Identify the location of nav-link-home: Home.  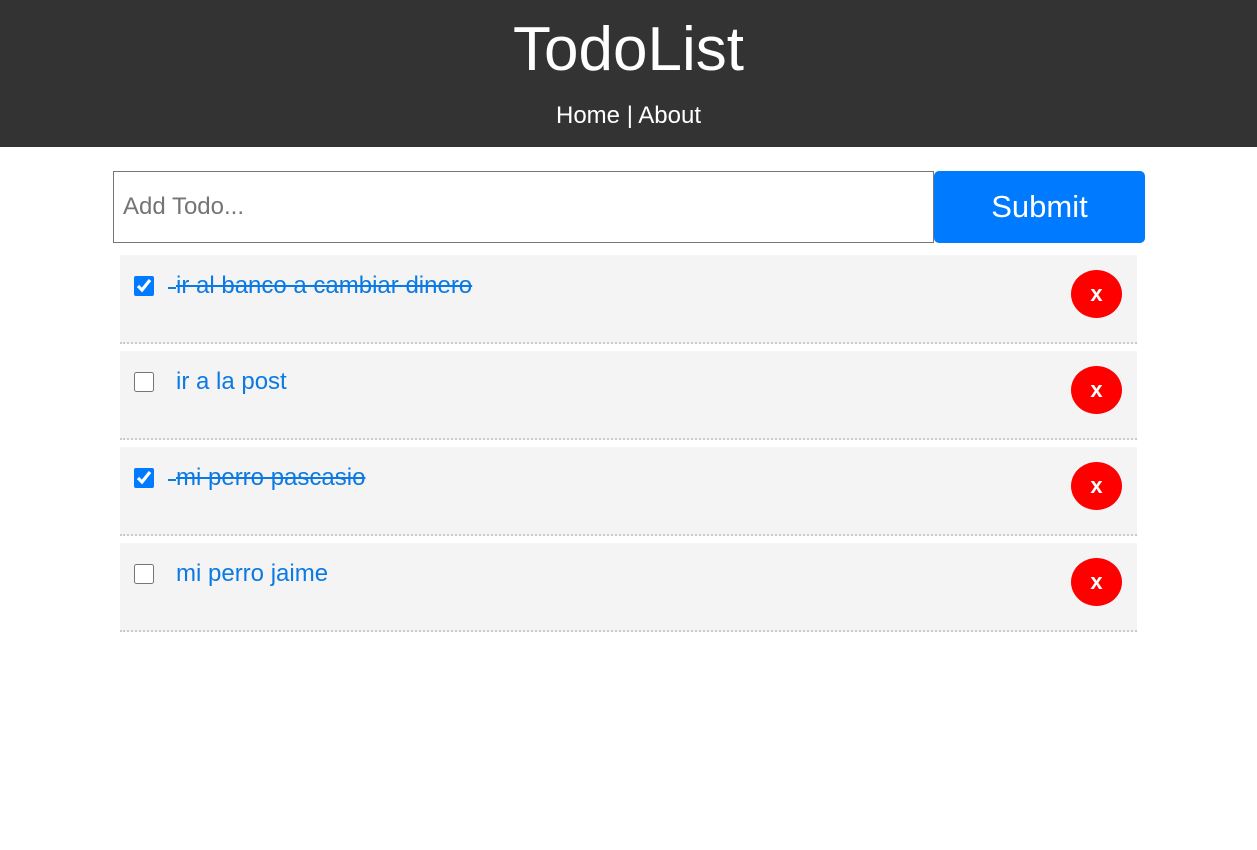
(588, 115).